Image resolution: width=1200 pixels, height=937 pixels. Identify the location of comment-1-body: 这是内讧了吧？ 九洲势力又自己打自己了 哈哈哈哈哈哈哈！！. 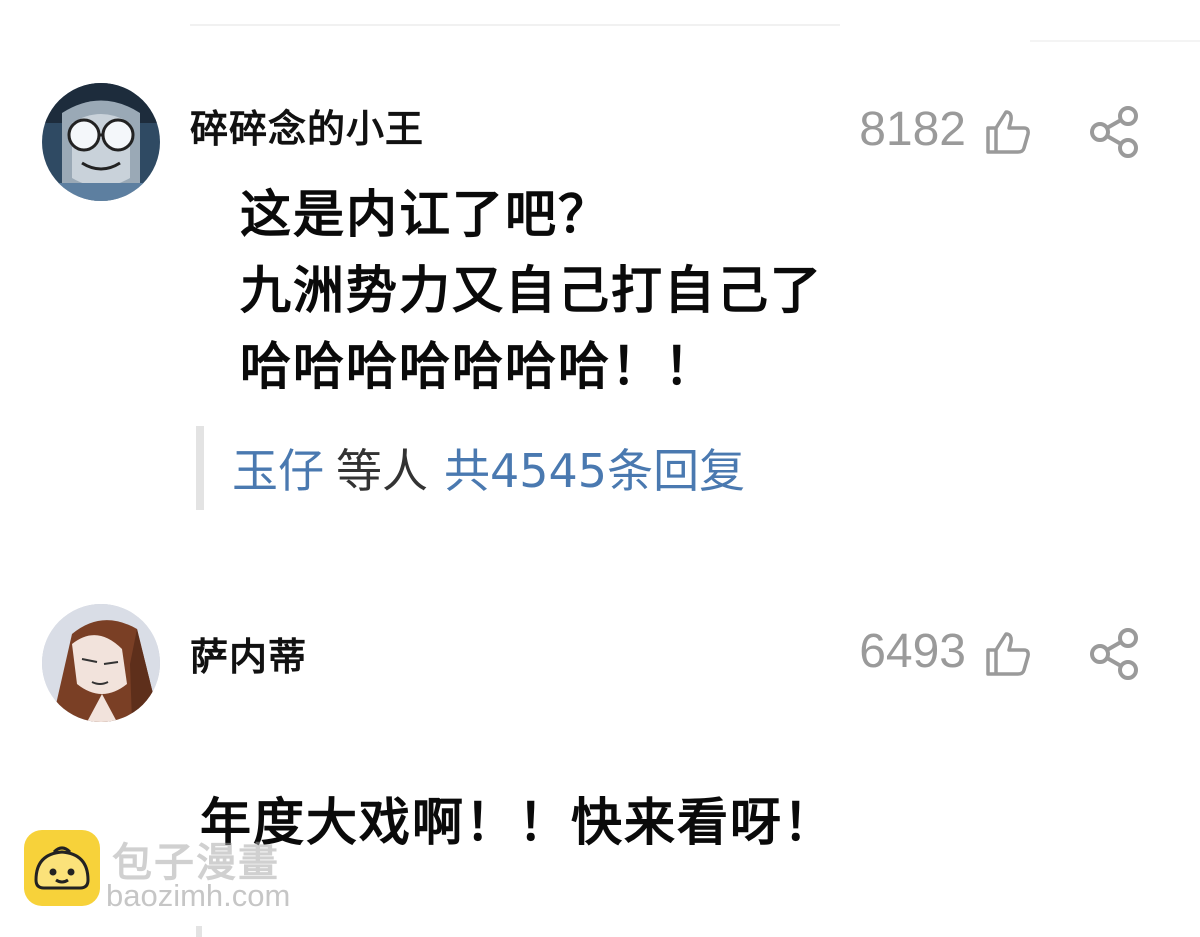
(531, 292).